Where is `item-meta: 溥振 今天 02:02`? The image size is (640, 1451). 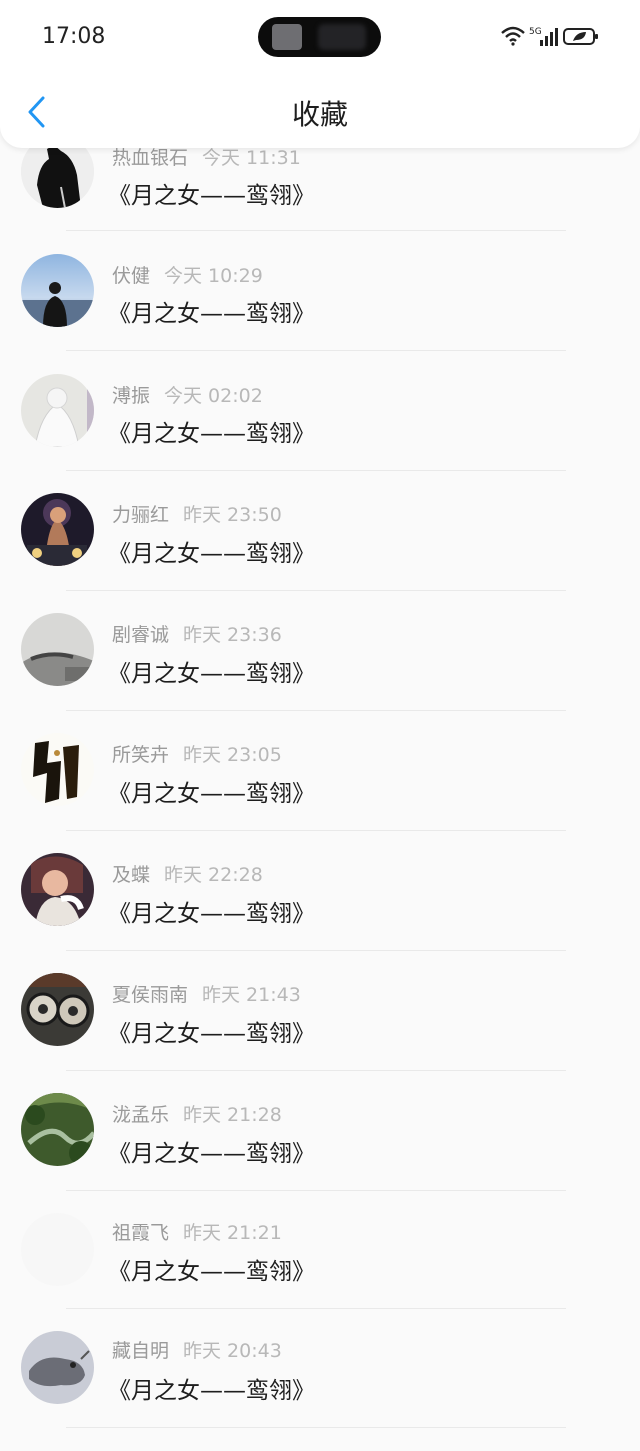
item-meta: 溥振 今天 02:02 is located at coordinates (187, 394).